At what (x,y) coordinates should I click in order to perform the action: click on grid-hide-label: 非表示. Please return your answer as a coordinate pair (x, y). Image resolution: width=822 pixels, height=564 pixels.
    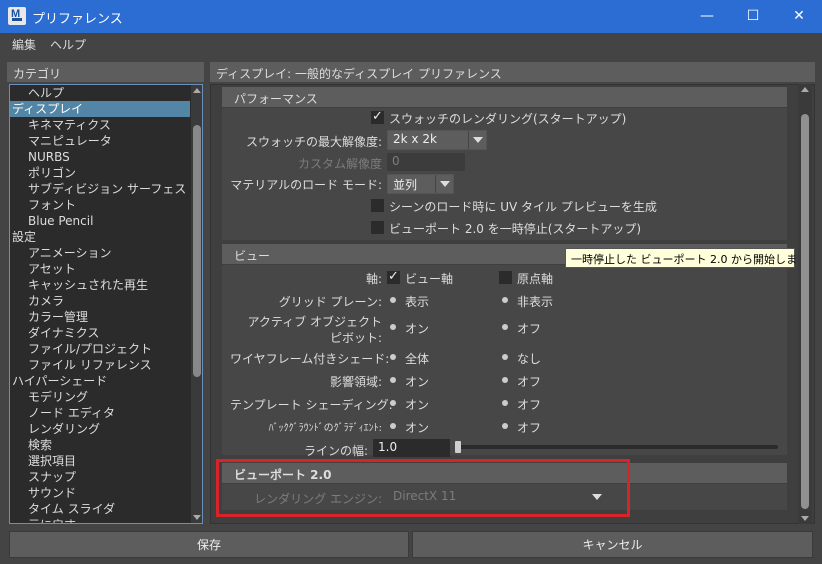
    Looking at the image, I should click on (535, 302).